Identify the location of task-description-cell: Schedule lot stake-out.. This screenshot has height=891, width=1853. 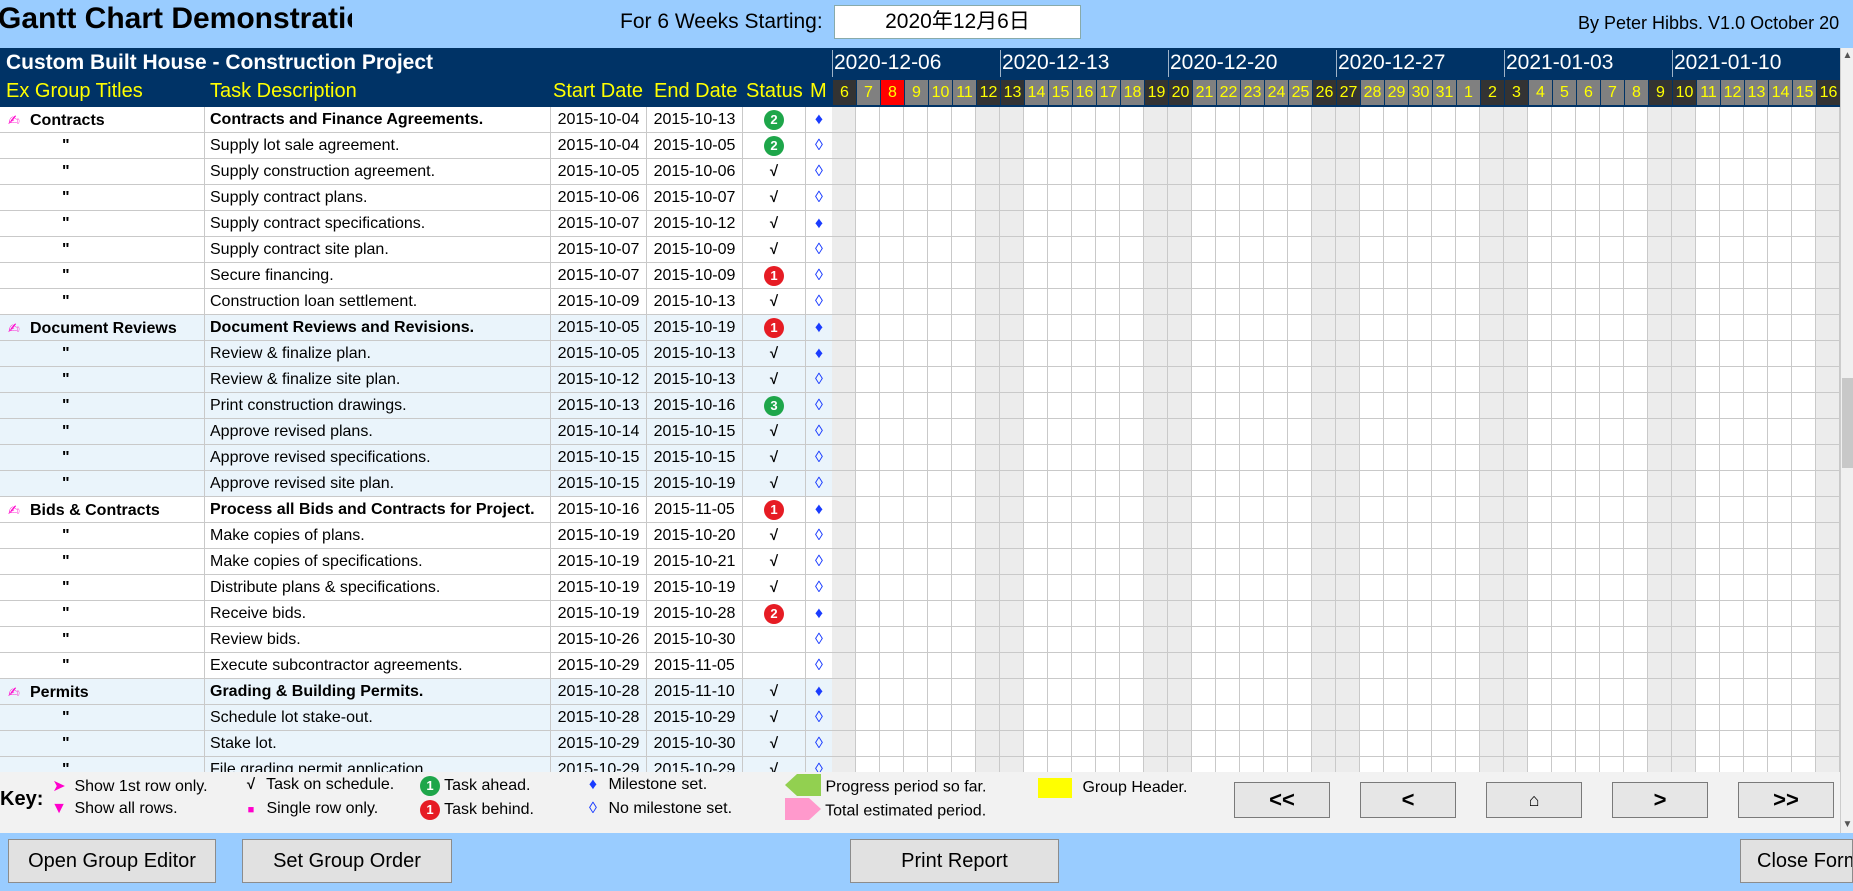
(378, 718).